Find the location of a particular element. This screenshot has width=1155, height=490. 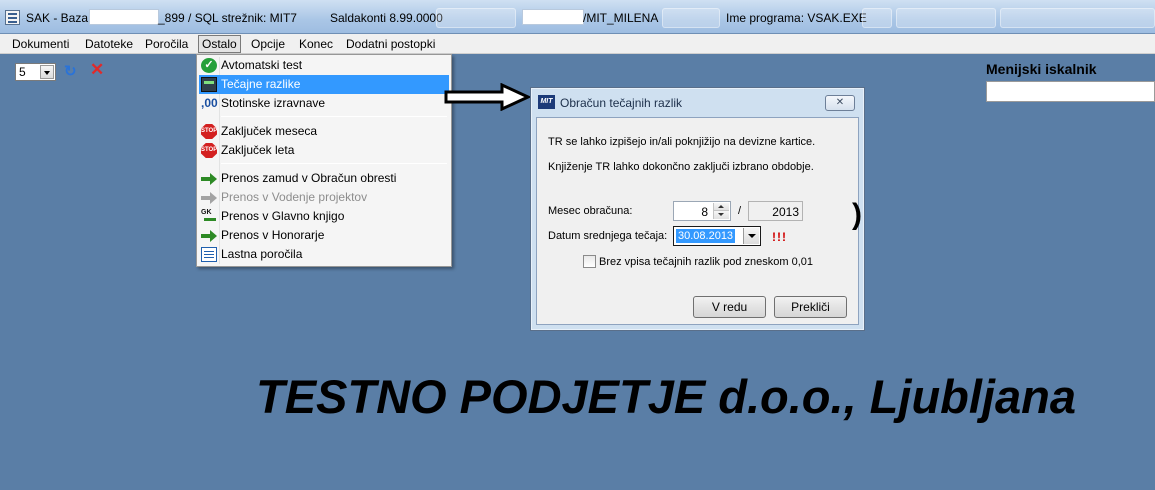

menu-item-stotinske-izravnave: ,00 Stotinske izravnave is located at coordinates (324, 103).